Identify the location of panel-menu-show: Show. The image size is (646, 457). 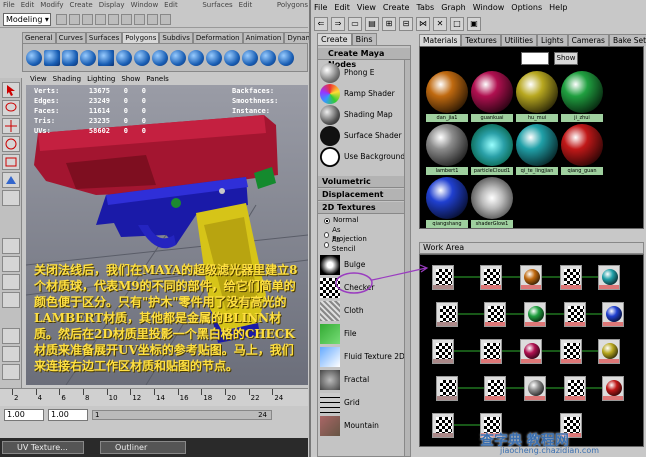
(130, 79).